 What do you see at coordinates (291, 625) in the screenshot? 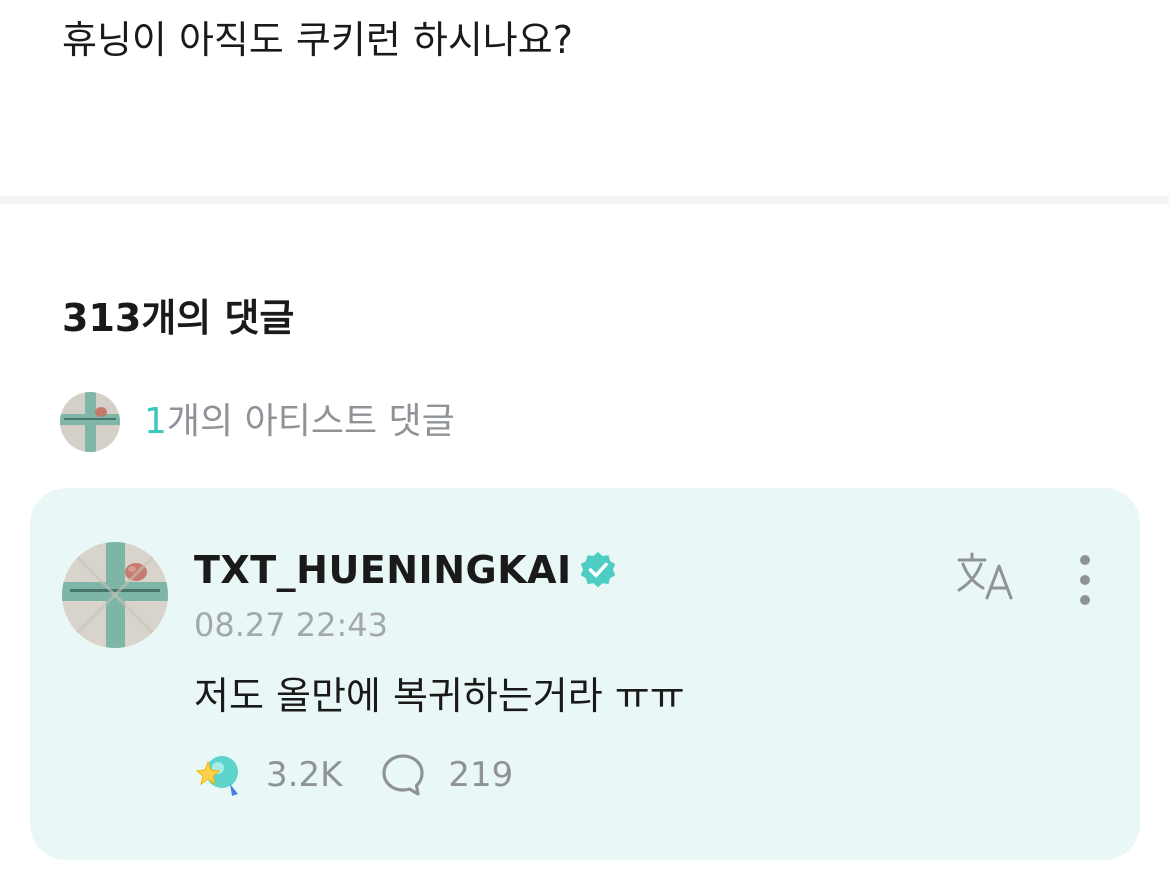
I see `comment-timestamp: 08.27 22:43` at bounding box center [291, 625].